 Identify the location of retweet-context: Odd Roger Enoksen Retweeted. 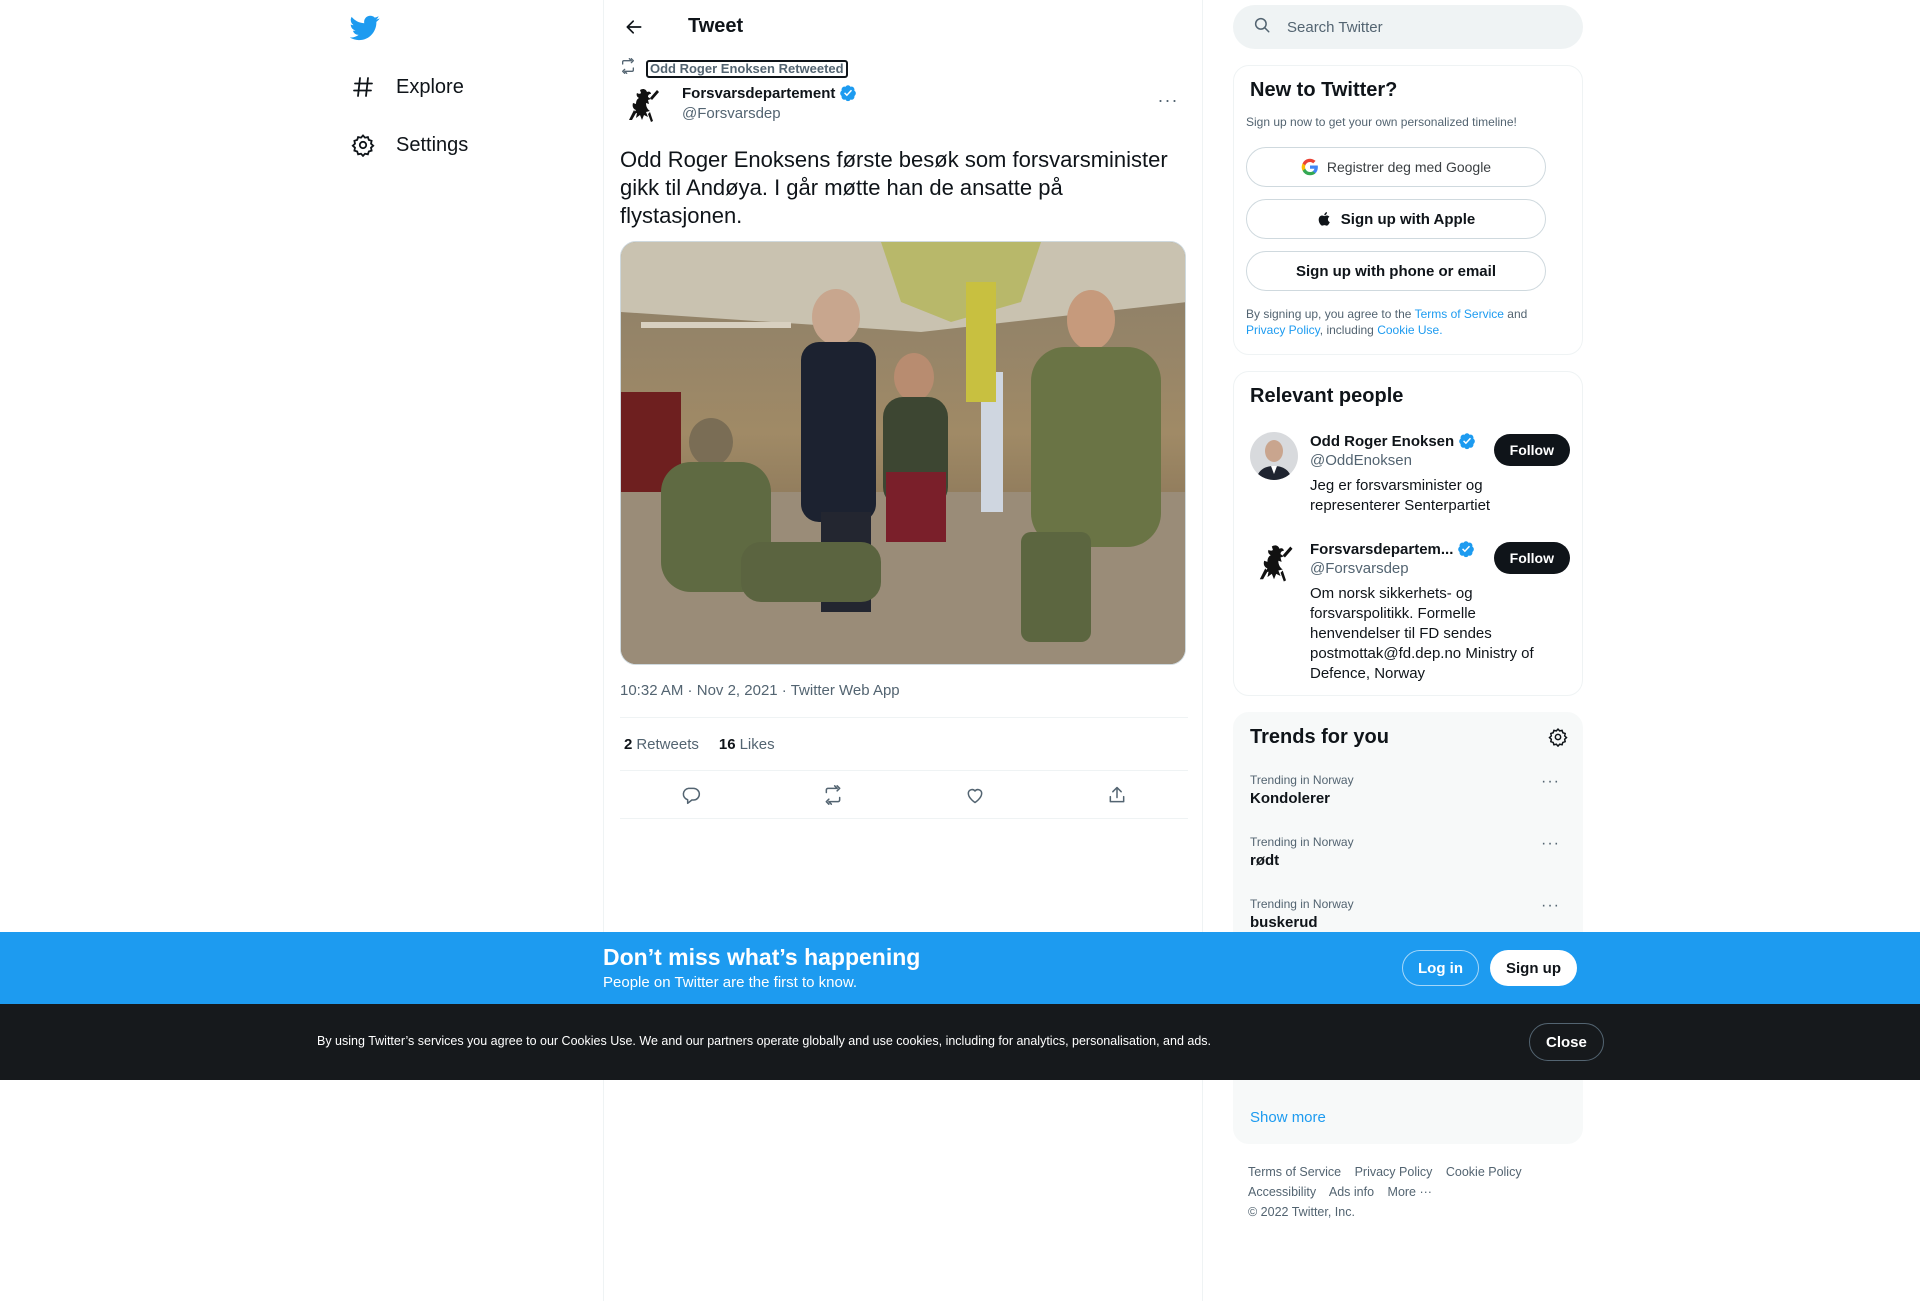
(734, 68).